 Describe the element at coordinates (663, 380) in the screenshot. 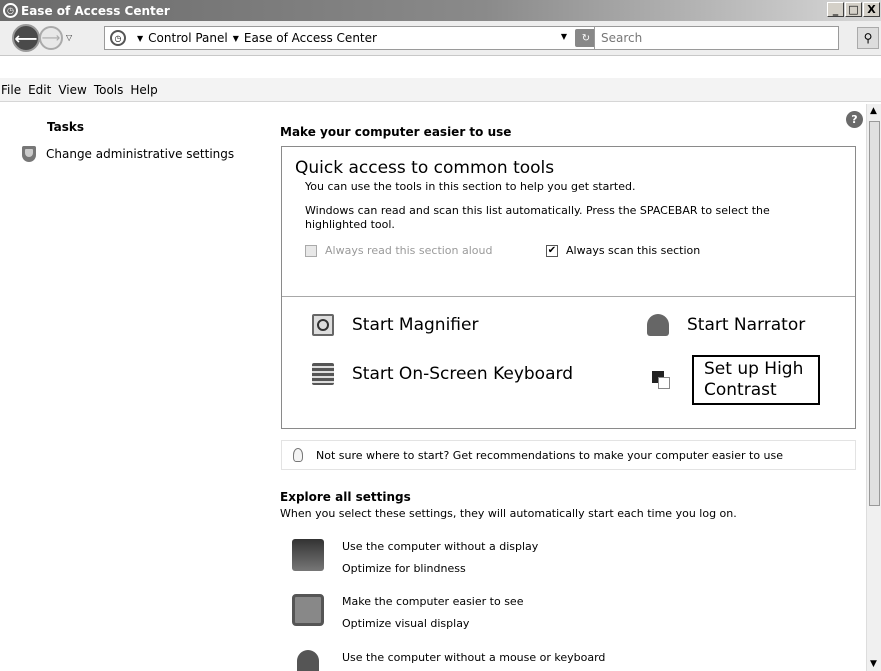

I see `high-contrast-icon` at that location.